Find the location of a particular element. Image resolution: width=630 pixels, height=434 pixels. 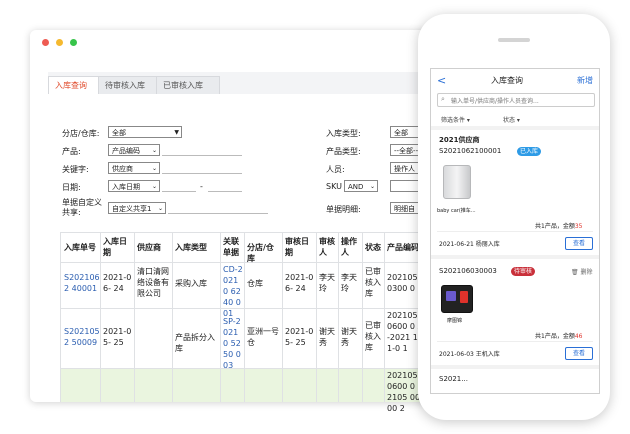

row2-inbound-no-link: S2021052 50009 is located at coordinates (82, 337).